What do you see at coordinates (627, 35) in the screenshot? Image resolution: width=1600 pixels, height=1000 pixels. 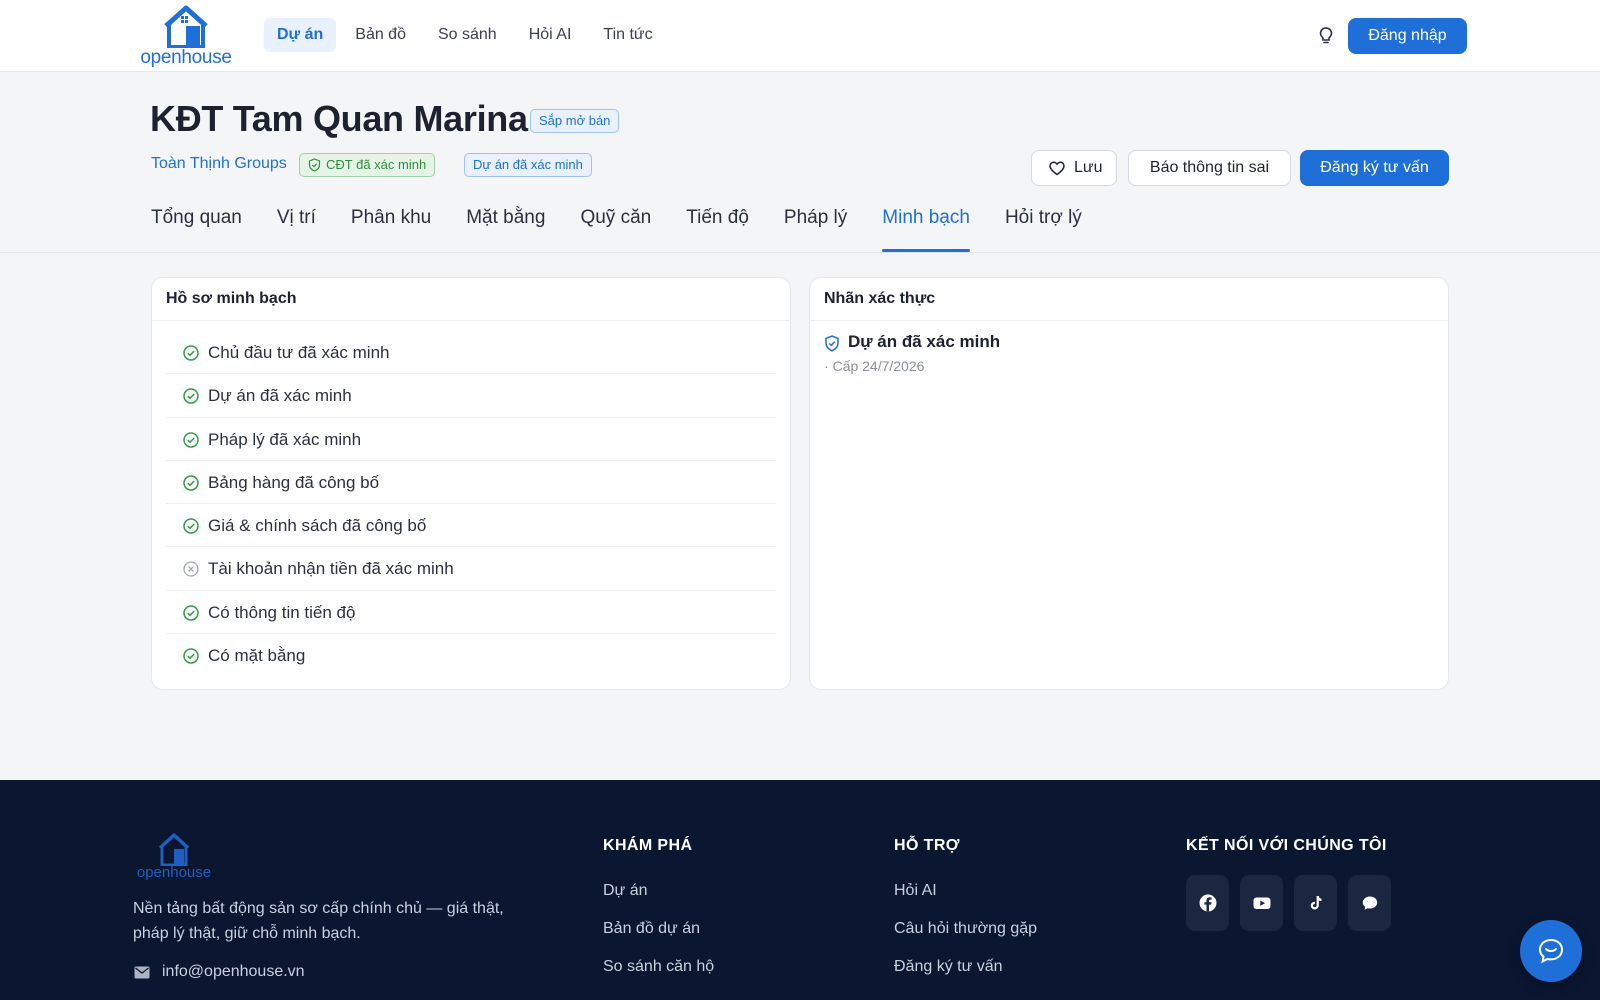 I see `nav-tin-tuc: Tin tức` at bounding box center [627, 35].